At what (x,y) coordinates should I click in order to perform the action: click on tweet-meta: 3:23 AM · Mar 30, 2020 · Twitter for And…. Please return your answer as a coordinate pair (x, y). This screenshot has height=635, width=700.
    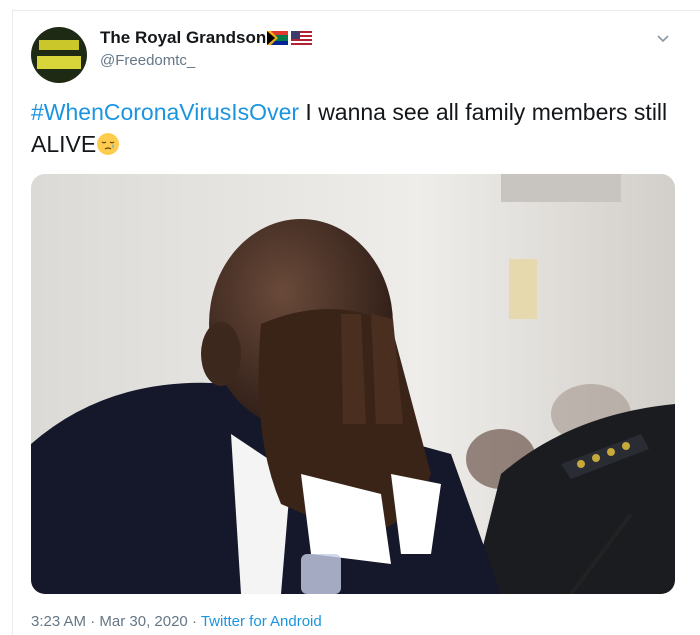
    Looking at the image, I should click on (176, 621).